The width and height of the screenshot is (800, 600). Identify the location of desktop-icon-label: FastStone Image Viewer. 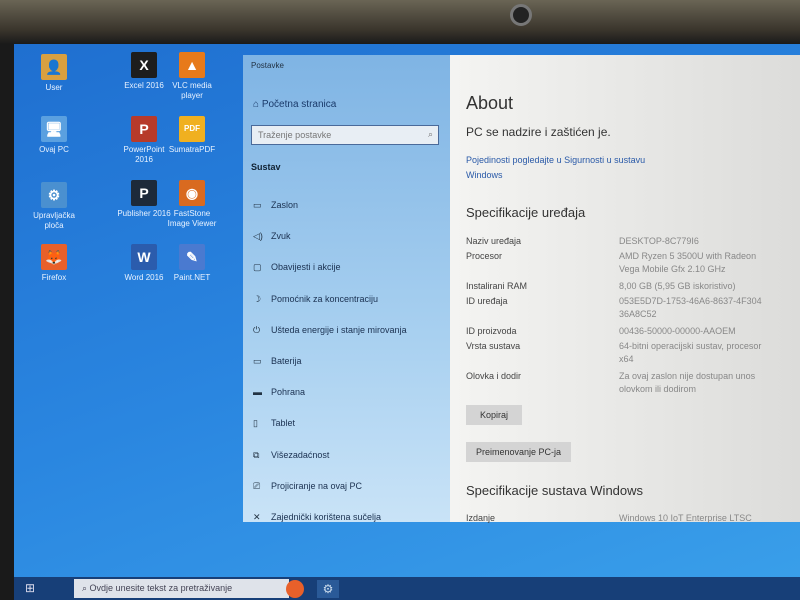
(192, 218).